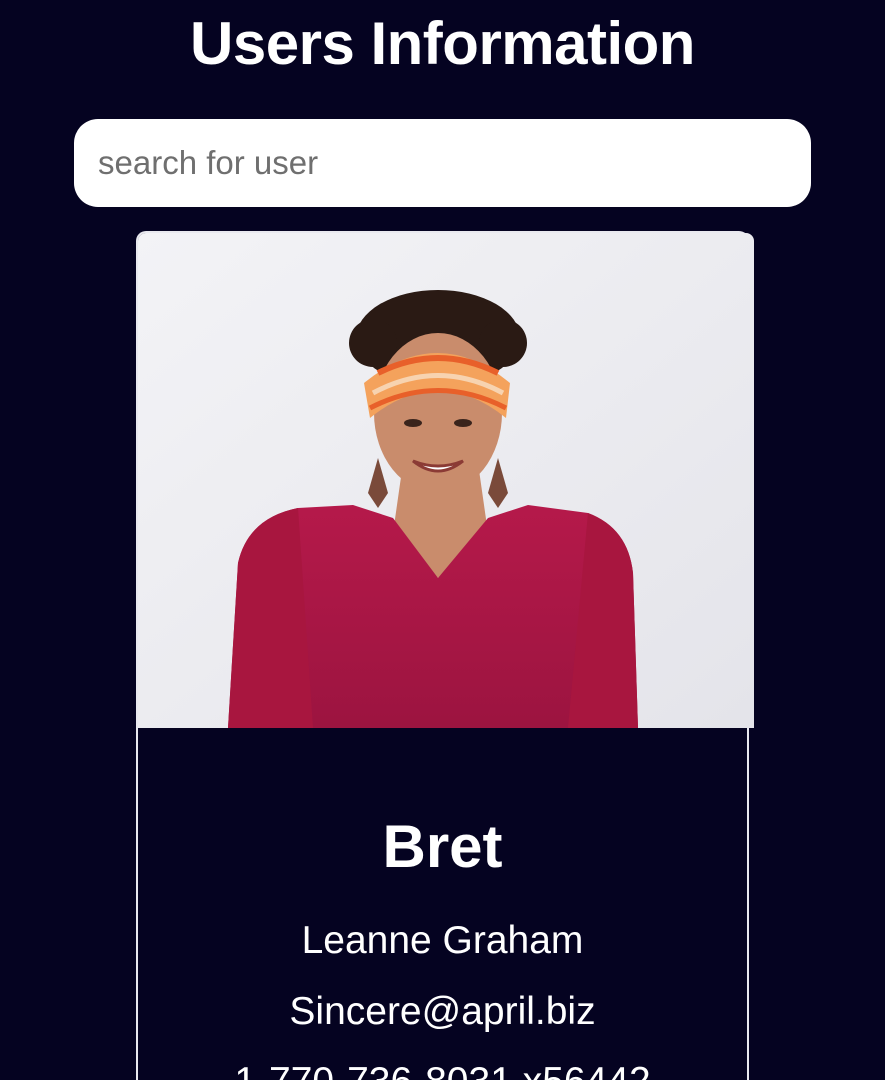 The width and height of the screenshot is (885, 1080). Describe the element at coordinates (442, 940) in the screenshot. I see `user-full-name: Leanne Graham` at that location.